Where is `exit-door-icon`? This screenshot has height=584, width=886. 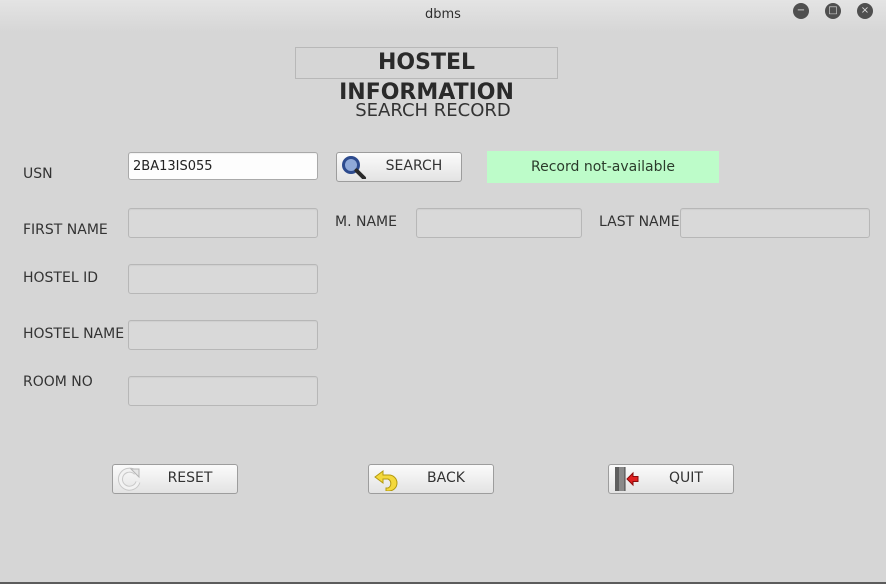 exit-door-icon is located at coordinates (627, 479).